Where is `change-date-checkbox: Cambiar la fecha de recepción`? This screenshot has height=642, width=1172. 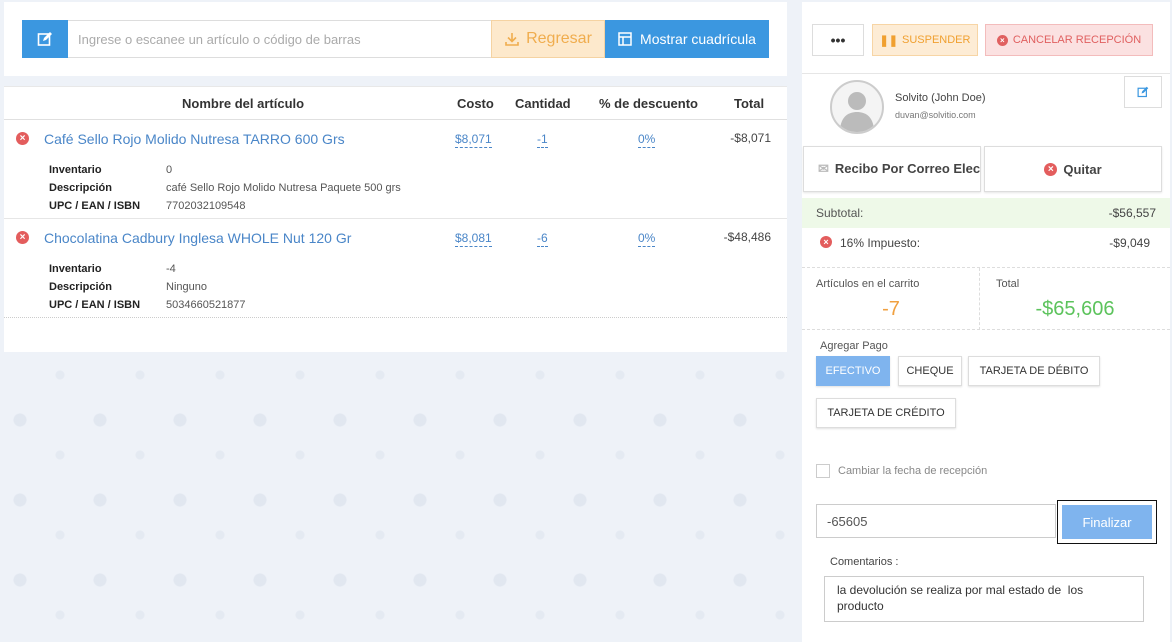
change-date-checkbox: Cambiar la fecha de recepción is located at coordinates (901, 471).